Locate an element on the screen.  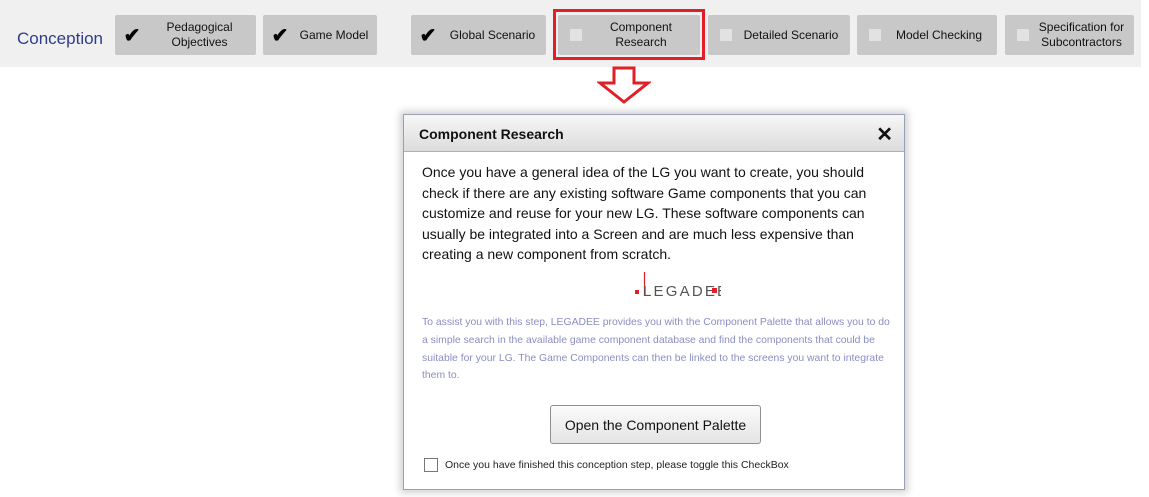
legadee-logo: LEGADEE is located at coordinates (678, 286).